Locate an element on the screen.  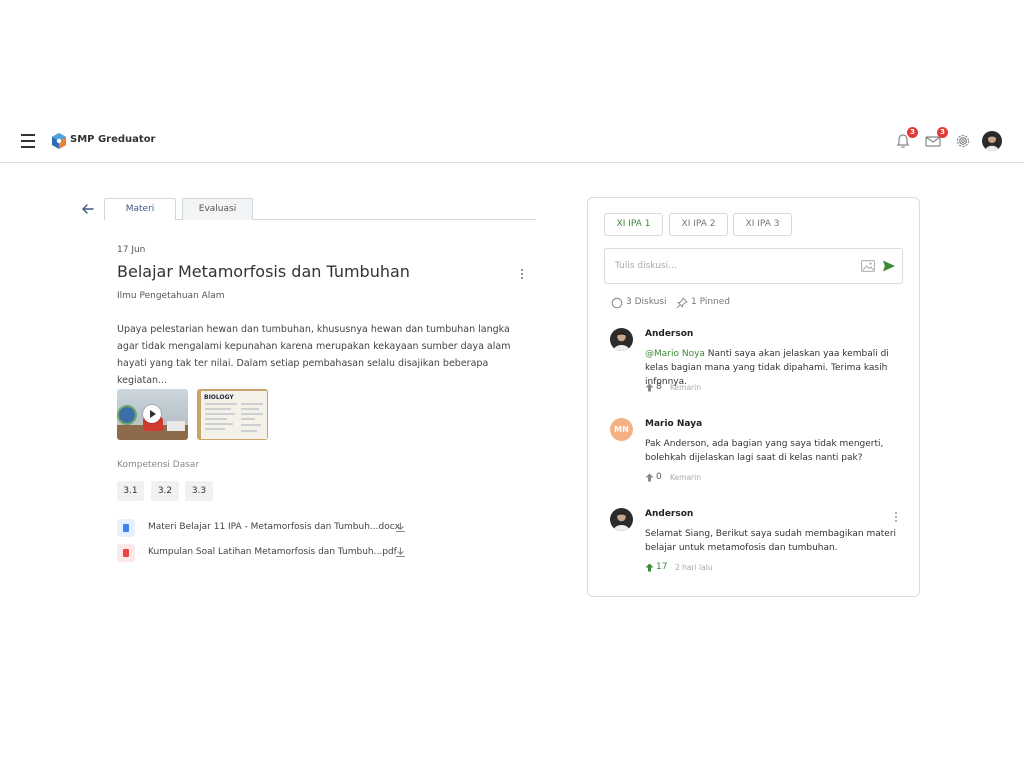
pinned-count-label: 1 Pinned is located at coordinates (710, 302).